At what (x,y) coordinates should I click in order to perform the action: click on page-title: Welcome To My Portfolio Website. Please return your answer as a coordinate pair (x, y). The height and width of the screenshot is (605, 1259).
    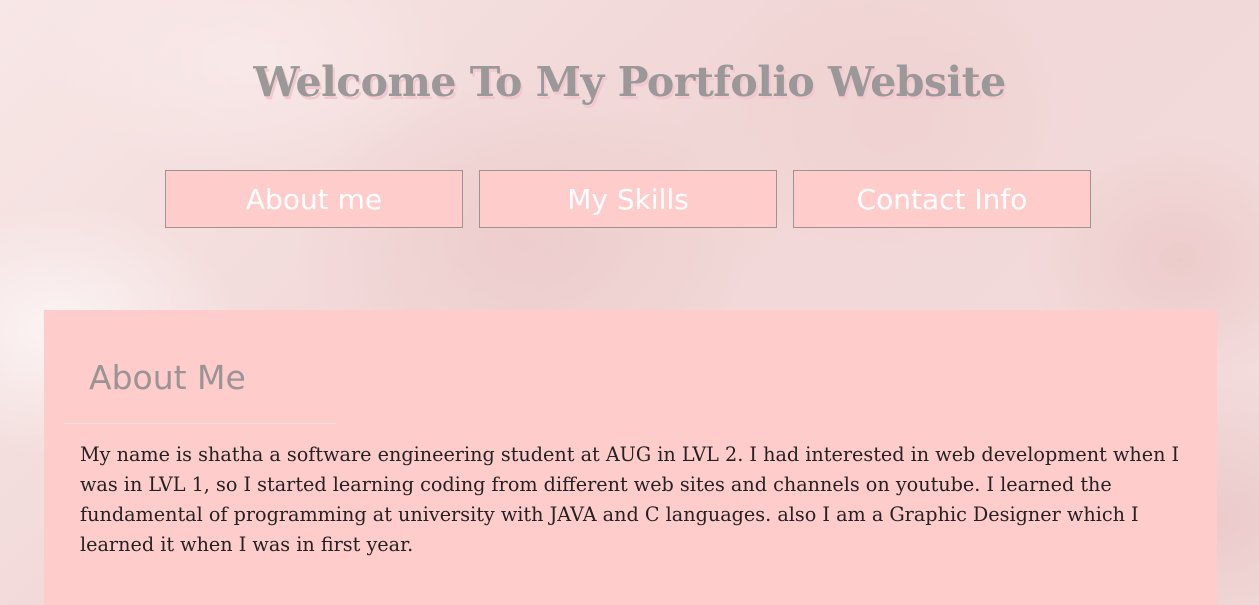
    Looking at the image, I should click on (629, 82).